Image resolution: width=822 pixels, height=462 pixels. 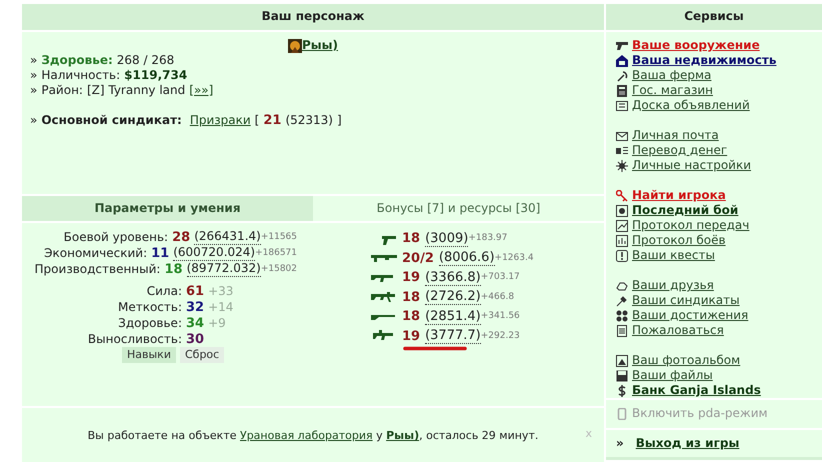 I want to click on stat-value: [Z] Tyranny land, so click(x=136, y=90).